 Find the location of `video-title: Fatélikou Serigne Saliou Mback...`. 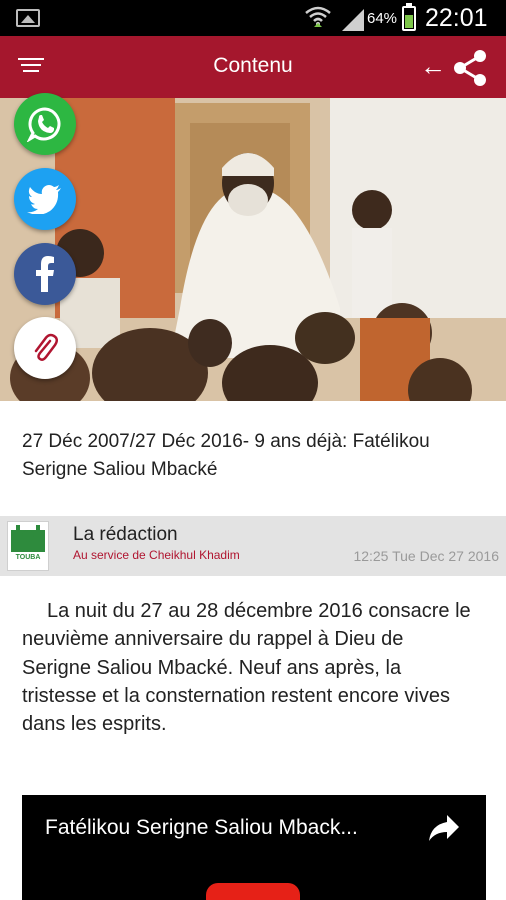

video-title: Fatélikou Serigne Saliou Mback... is located at coordinates (232, 828).